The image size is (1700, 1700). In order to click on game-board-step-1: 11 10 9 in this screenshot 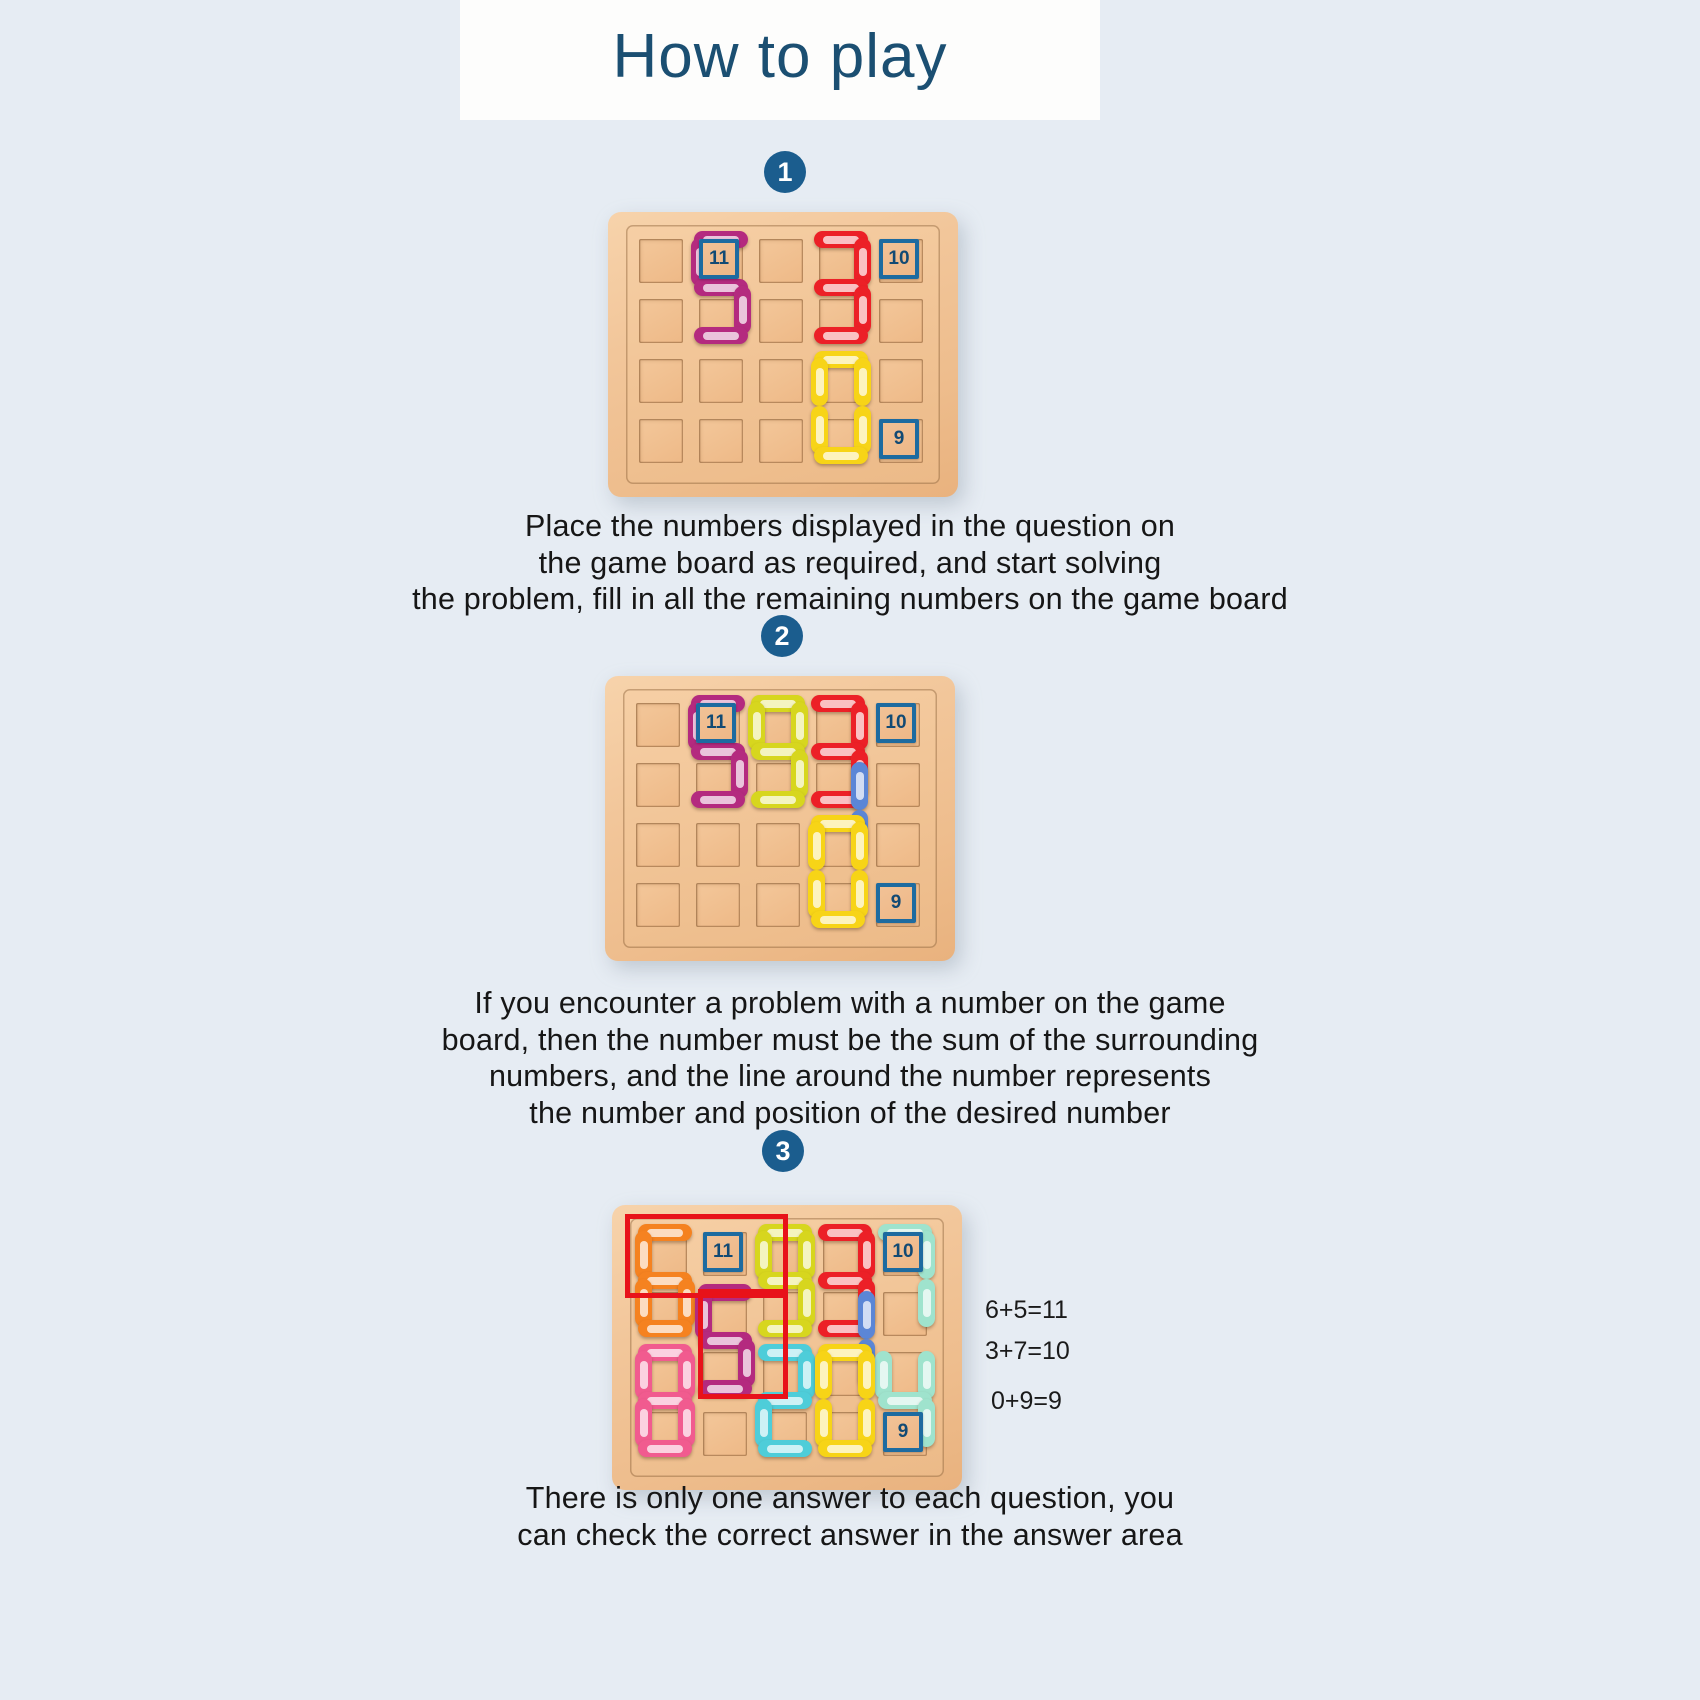, I will do `click(783, 354)`.